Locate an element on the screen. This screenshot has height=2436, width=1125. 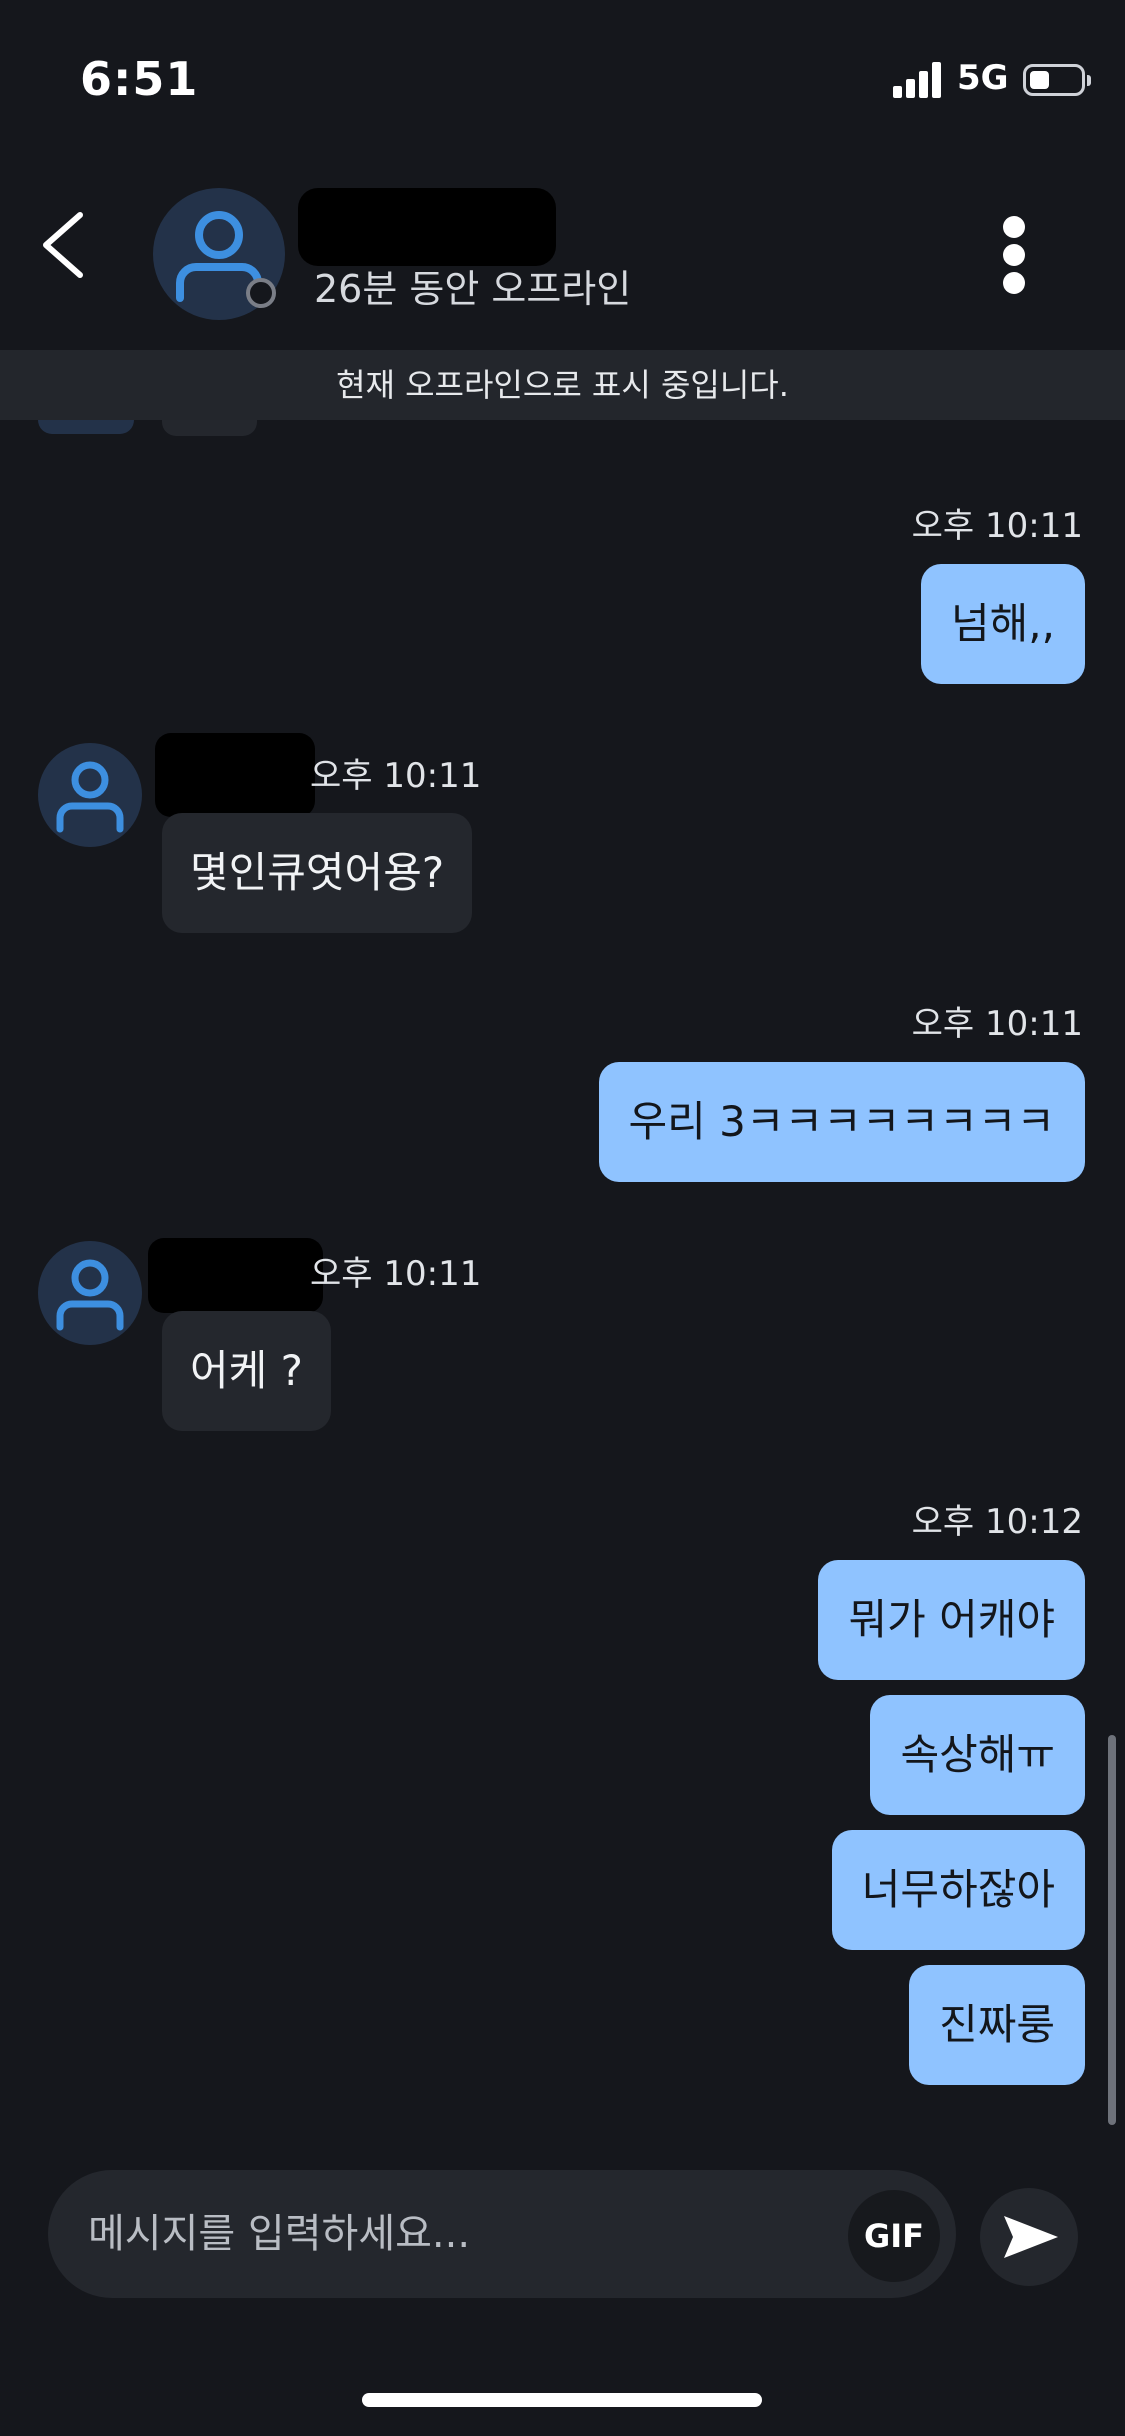
kebab-menu-icon is located at coordinates (1014, 227).